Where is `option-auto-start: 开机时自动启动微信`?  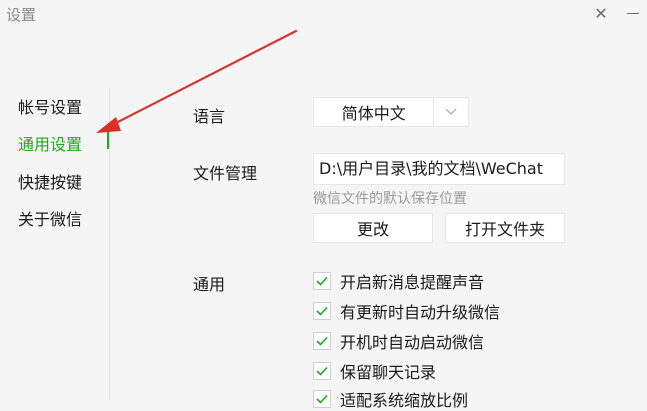
option-auto-start: 开机时自动启动微信 is located at coordinates (398, 341).